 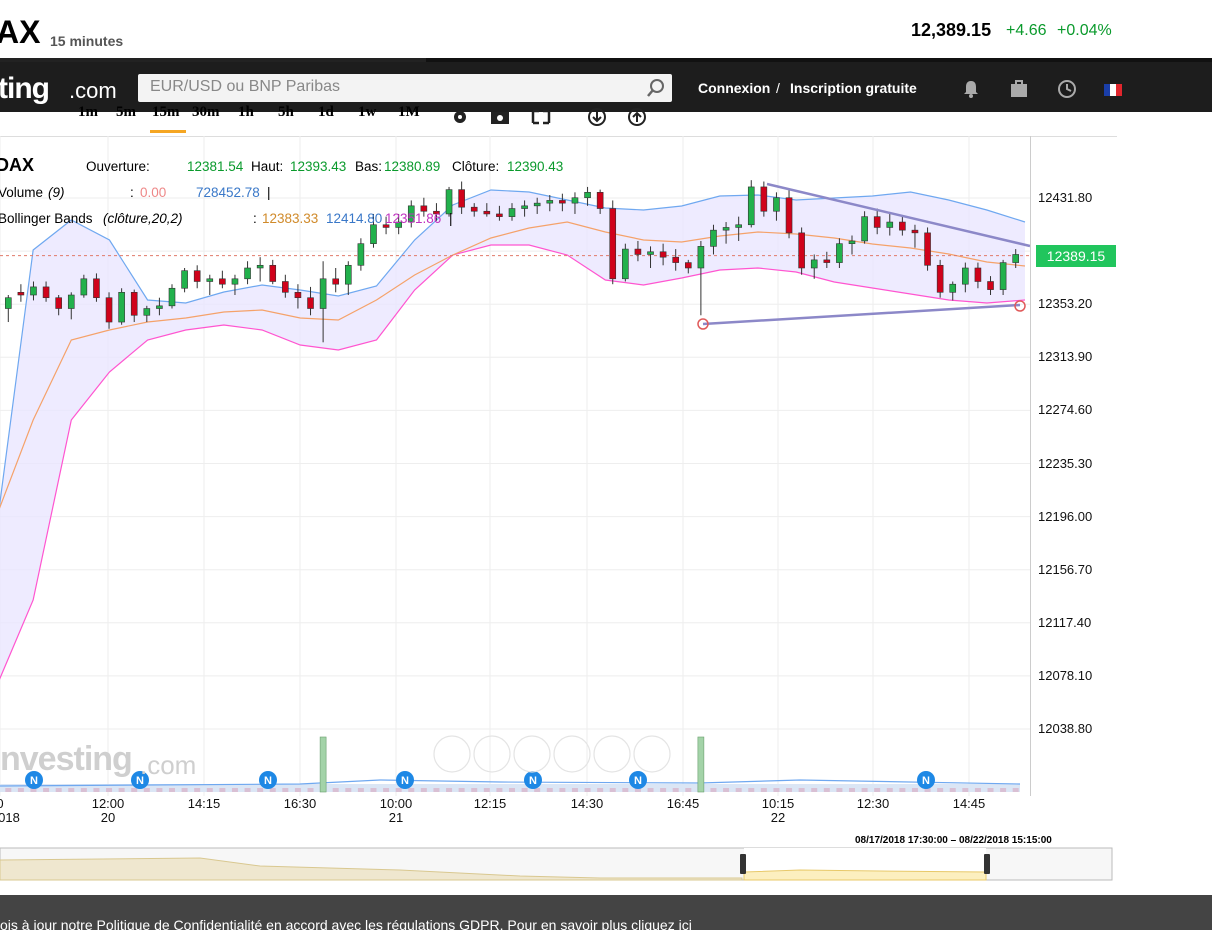 I want to click on site-logo: ting, so click(x=25, y=89).